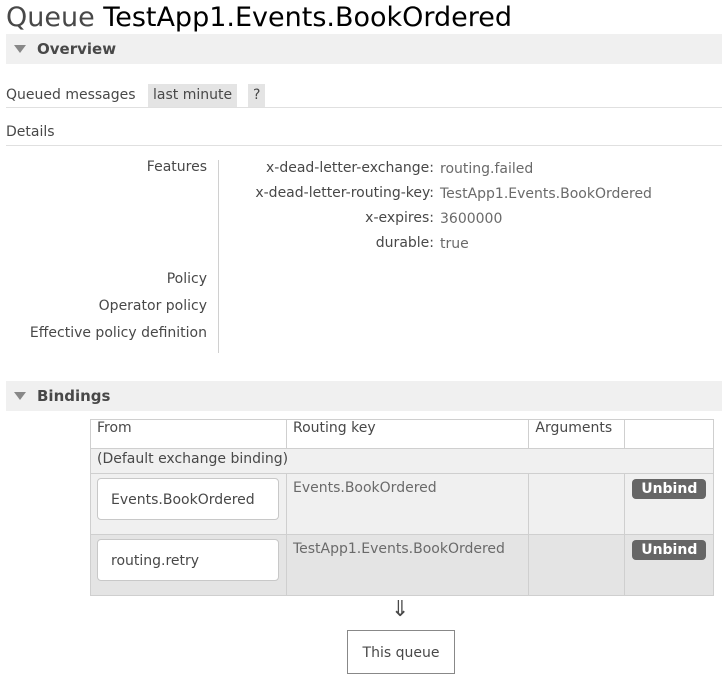  Describe the element at coordinates (407, 504) in the screenshot. I see `routing-key-cell: Events.BookOrdered` at that location.